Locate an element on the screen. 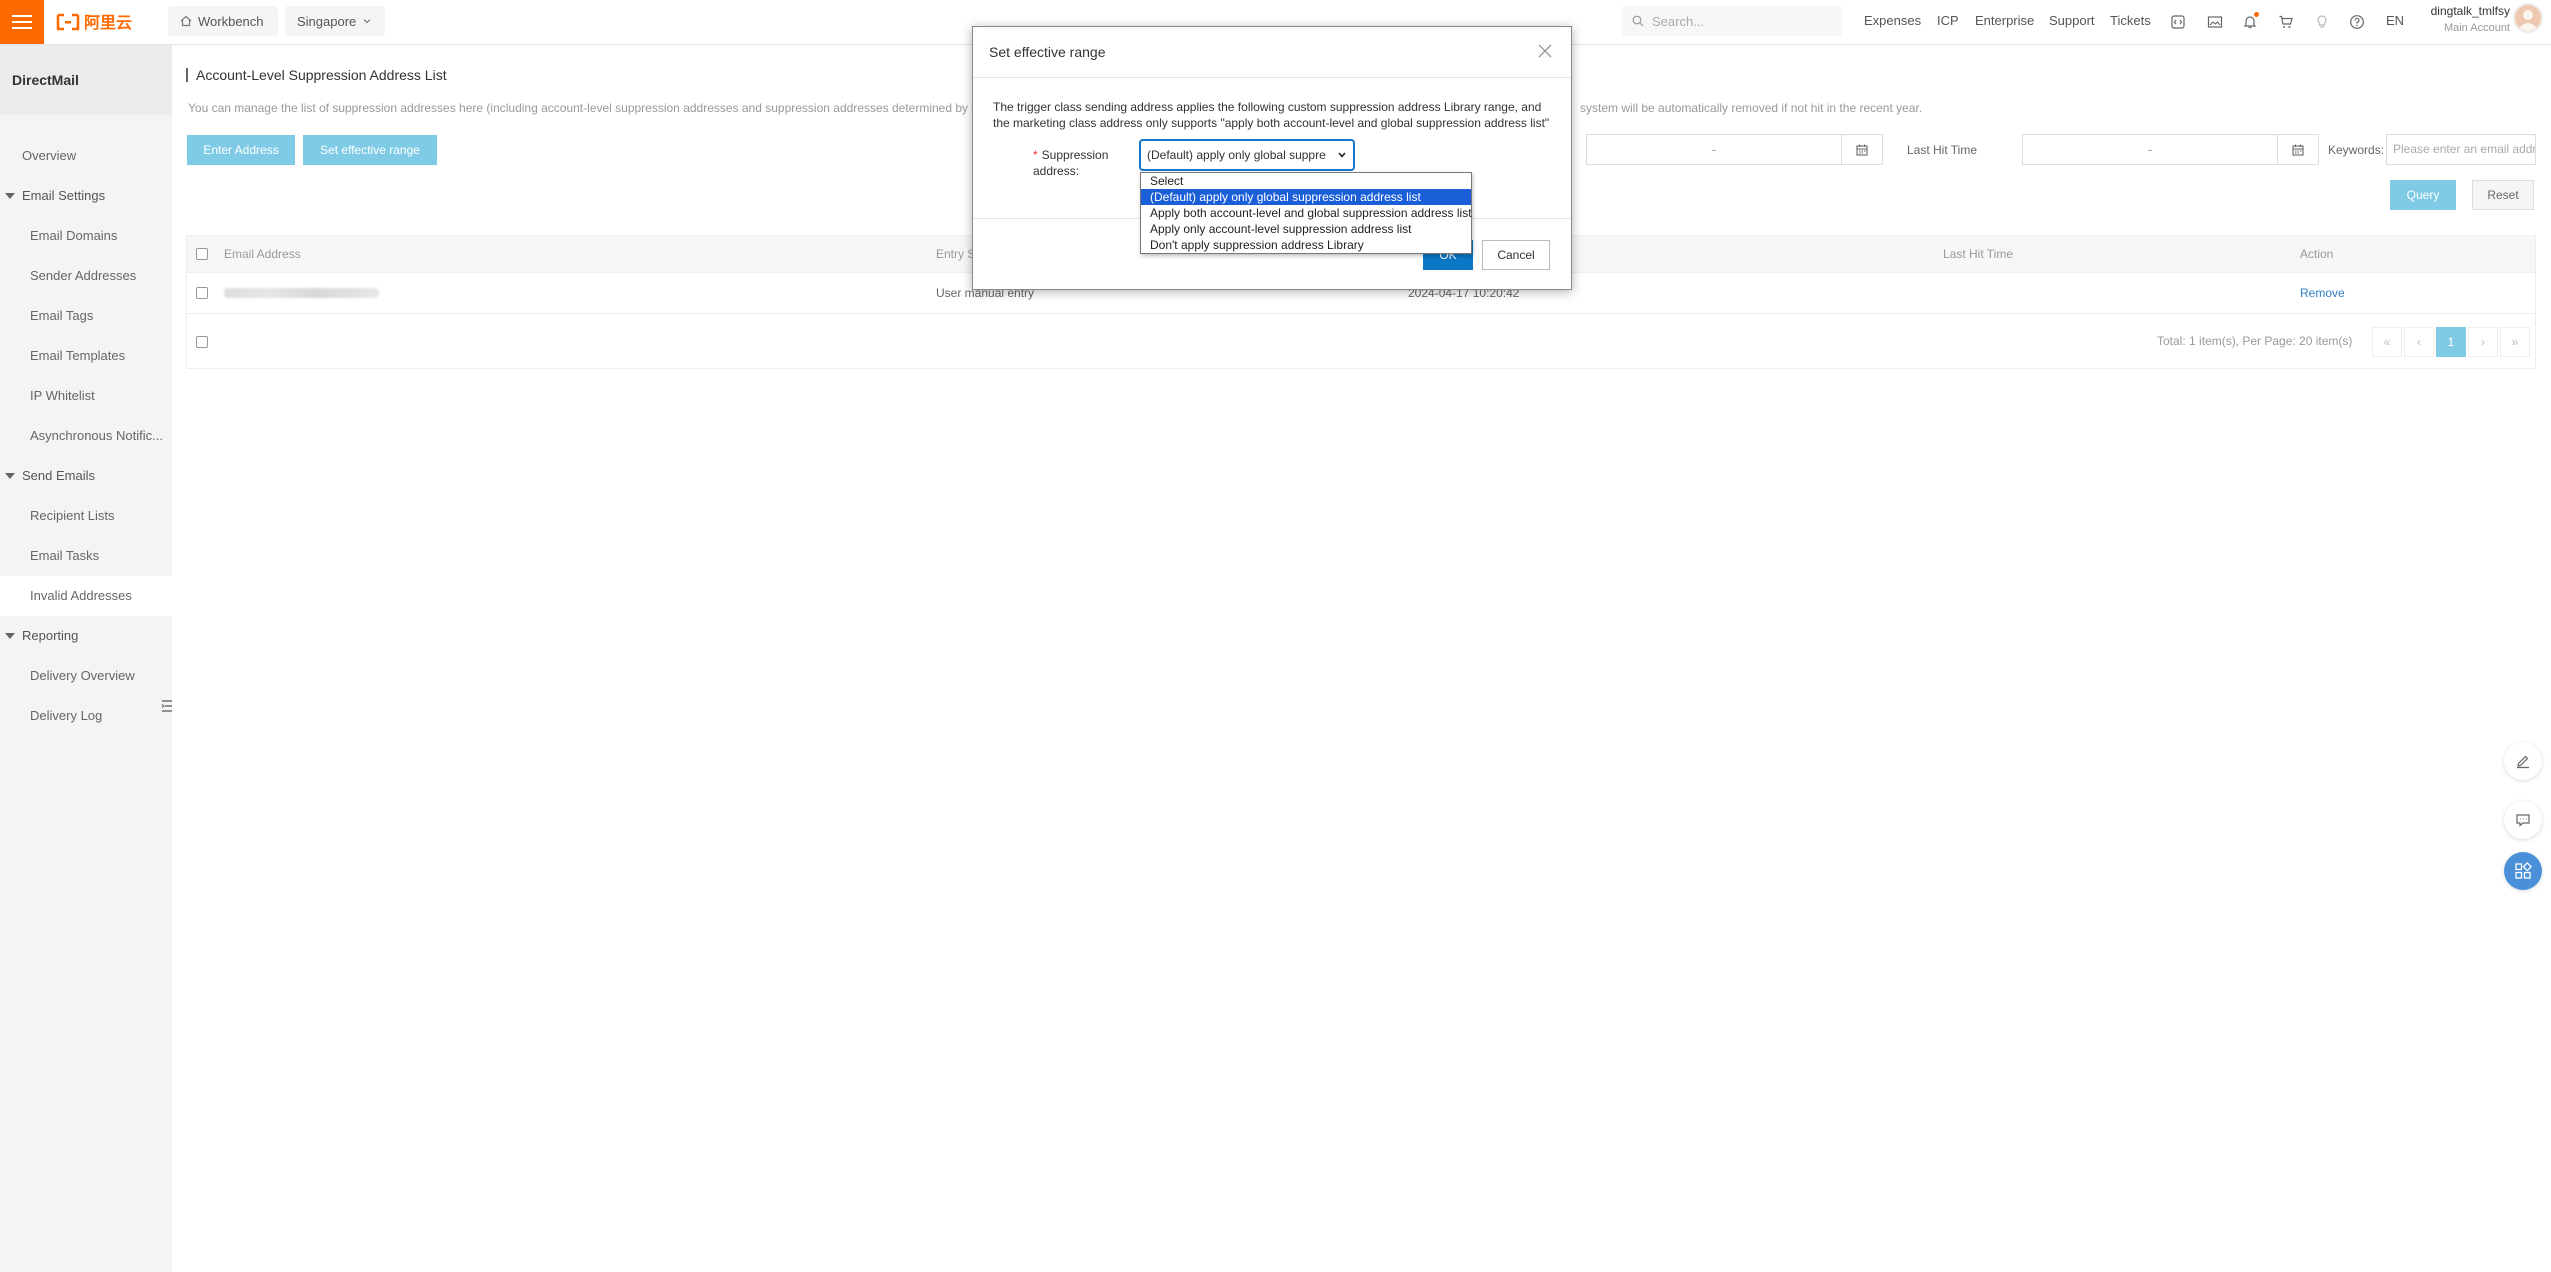 The width and height of the screenshot is (2551, 1272). suppression-address-label-text: Suppression address: is located at coordinates (1071, 163).